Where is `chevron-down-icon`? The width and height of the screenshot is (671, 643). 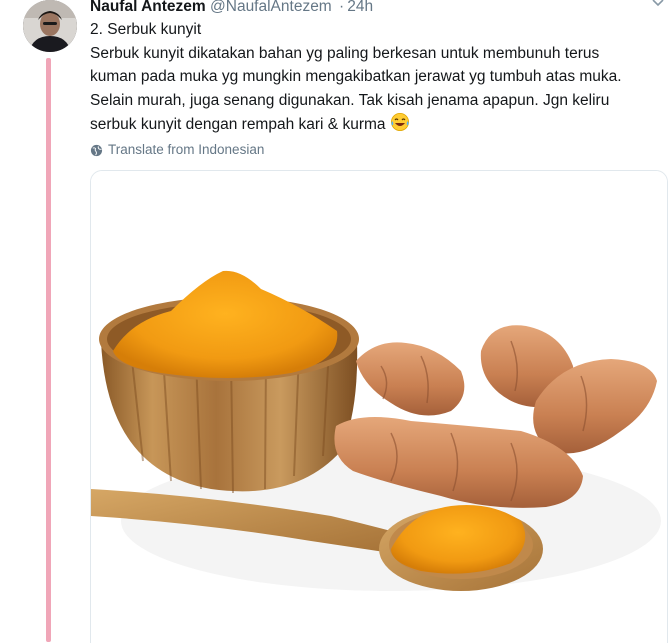 chevron-down-icon is located at coordinates (658, 5).